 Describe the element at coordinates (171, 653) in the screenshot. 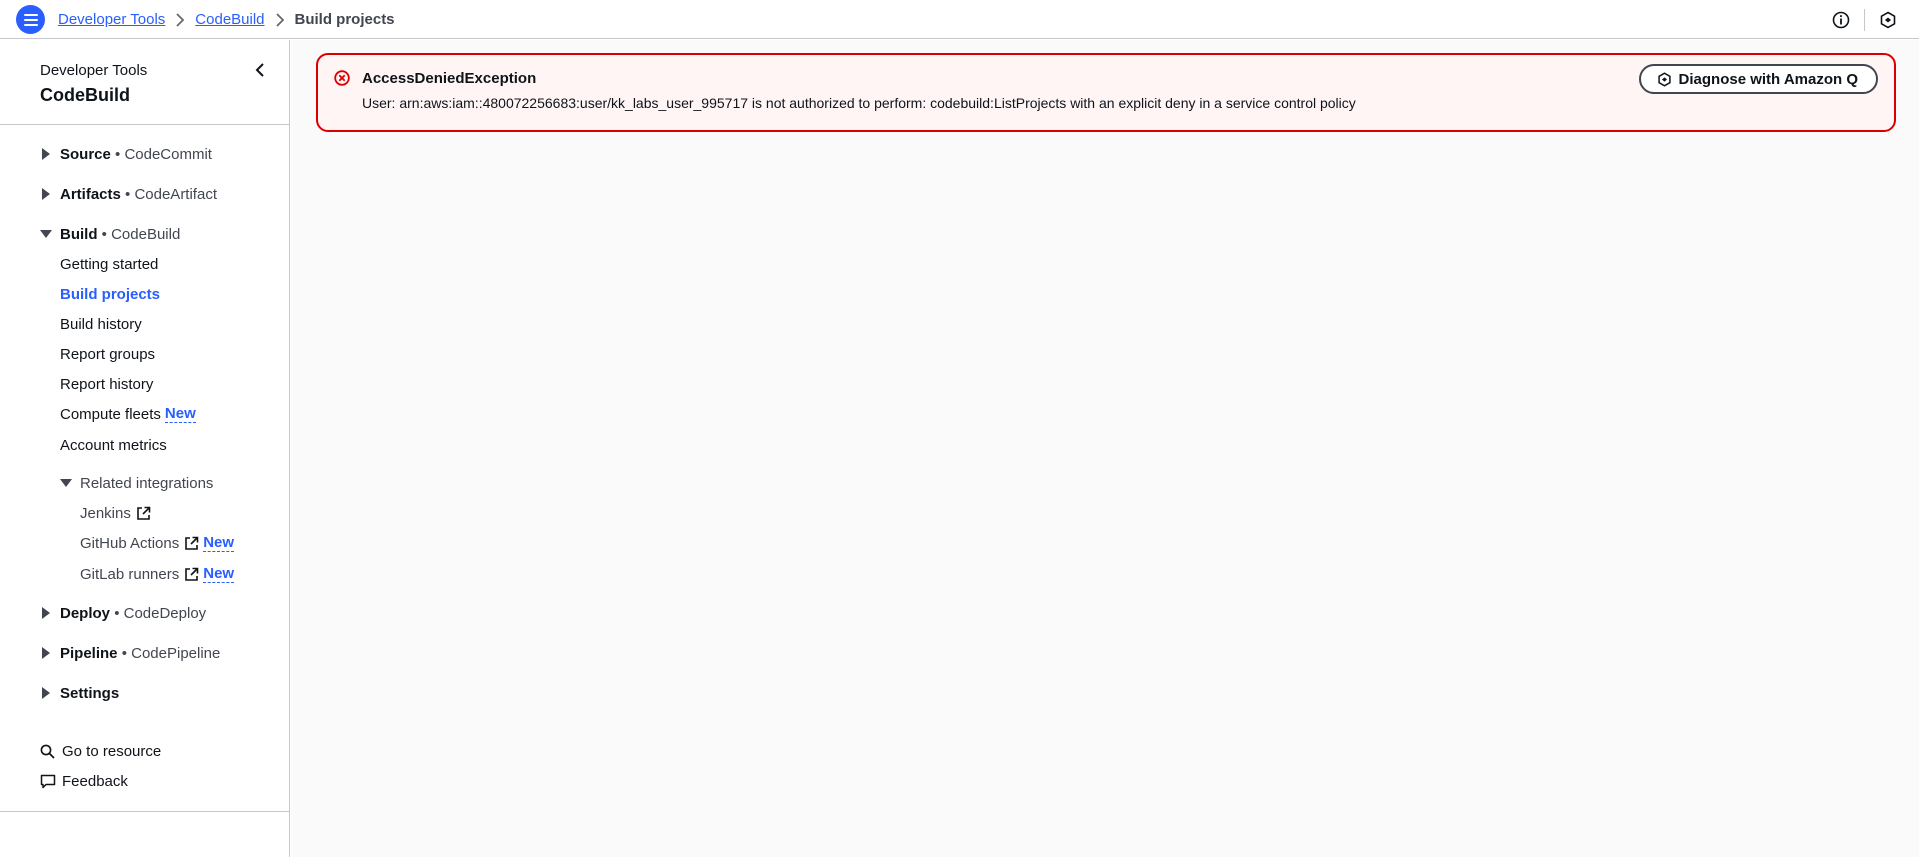

I see `nav-section-sub: • CodePipeline` at that location.